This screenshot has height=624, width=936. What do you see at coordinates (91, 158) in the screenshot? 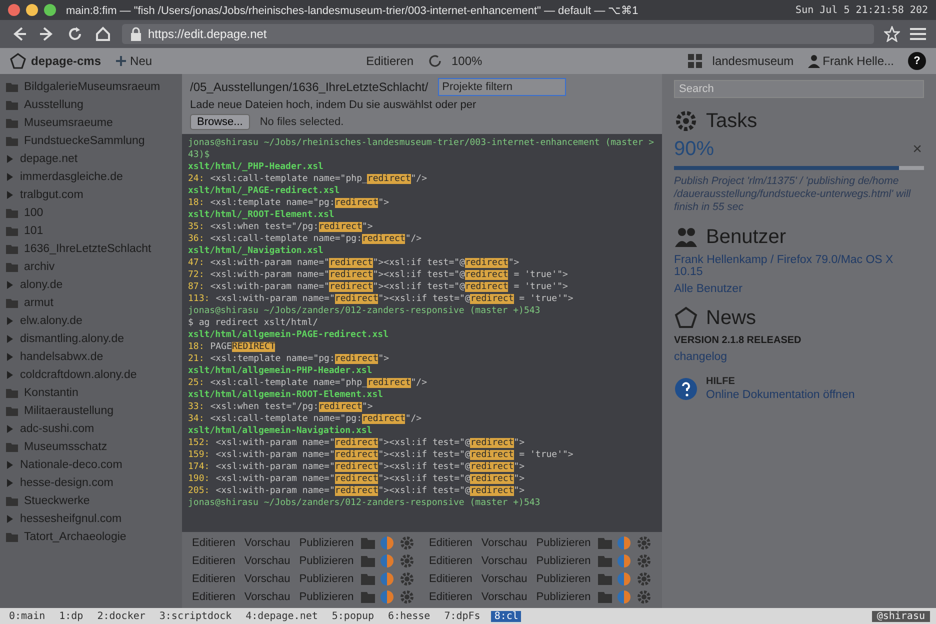
I see `tree-item: depage.net` at bounding box center [91, 158].